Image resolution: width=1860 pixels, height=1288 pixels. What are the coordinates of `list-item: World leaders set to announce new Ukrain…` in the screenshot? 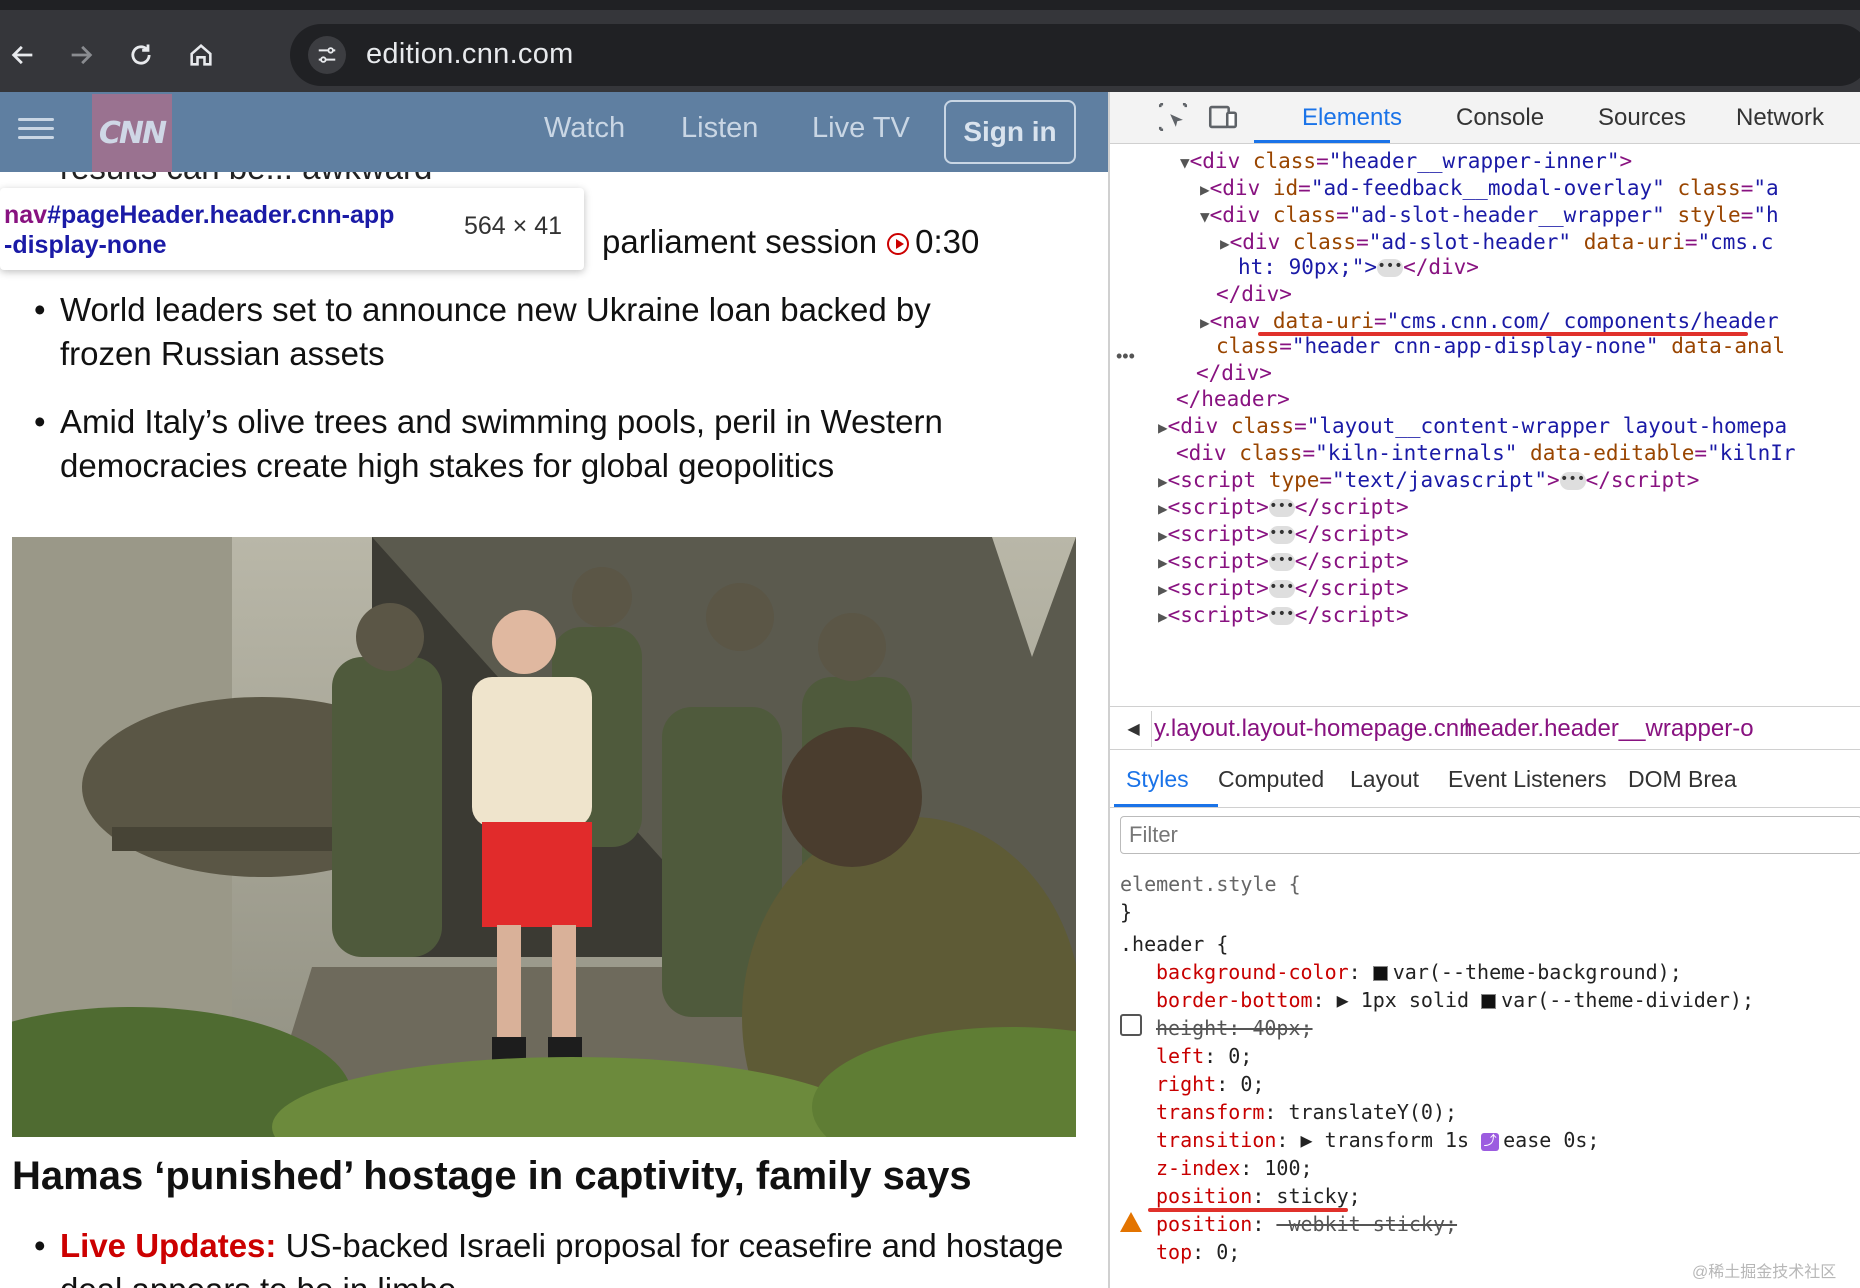 It's located at (530, 332).